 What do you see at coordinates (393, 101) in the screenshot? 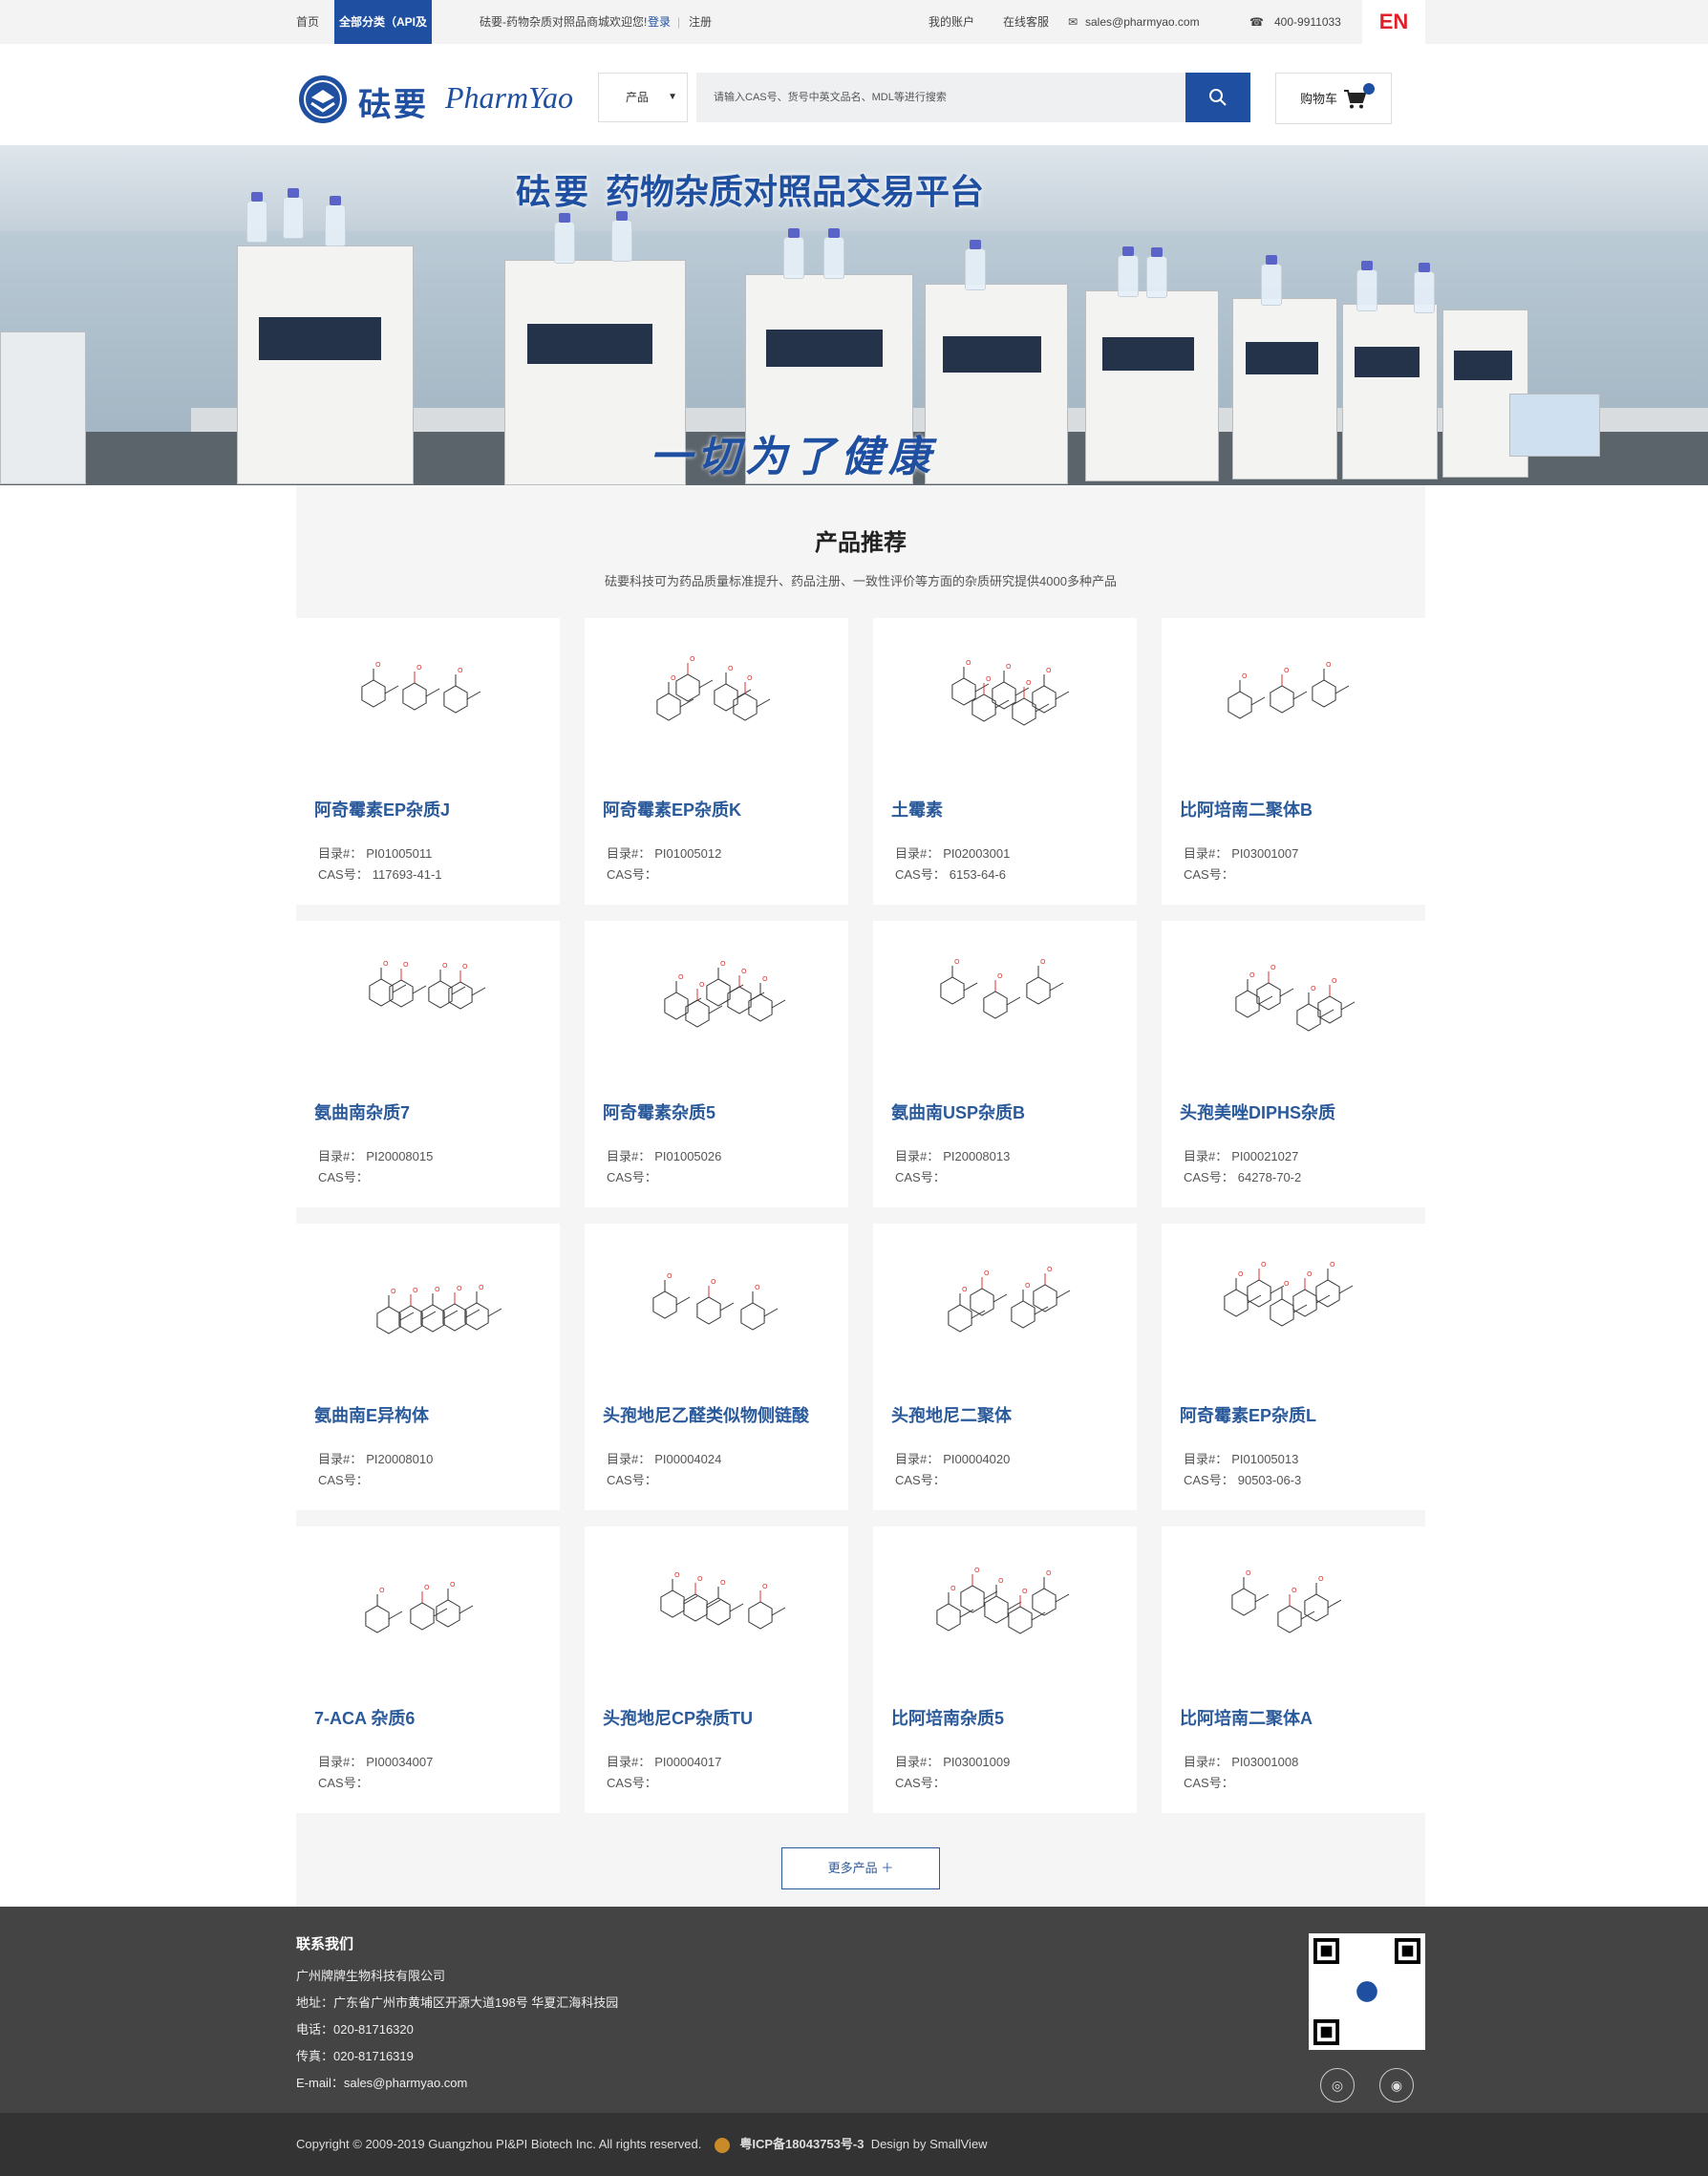
I see `logo-text-cn: 砝要` at bounding box center [393, 101].